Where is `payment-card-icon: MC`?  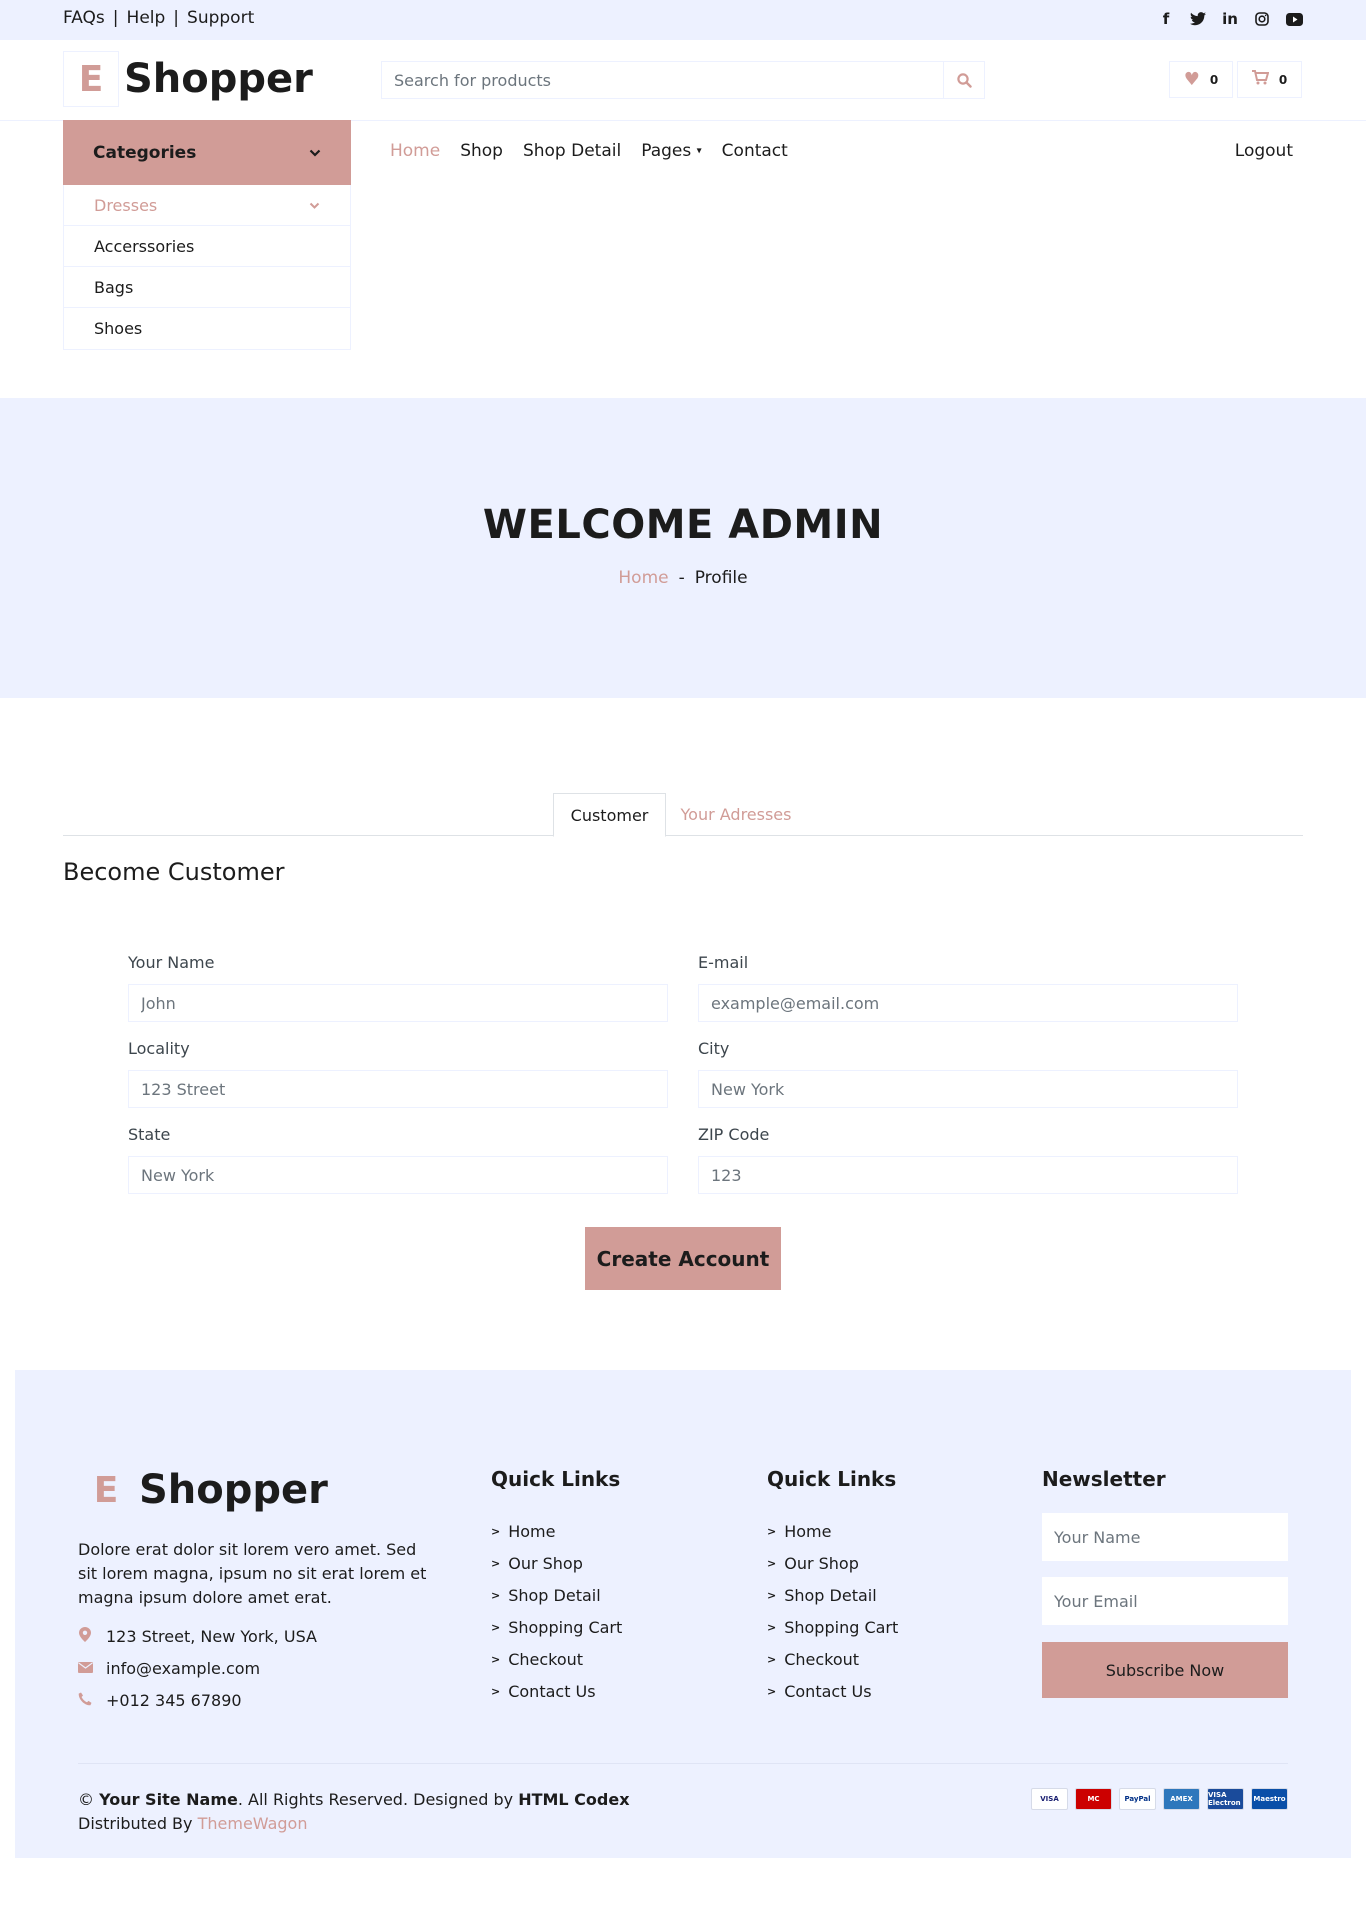
payment-card-icon: MC is located at coordinates (1093, 1799).